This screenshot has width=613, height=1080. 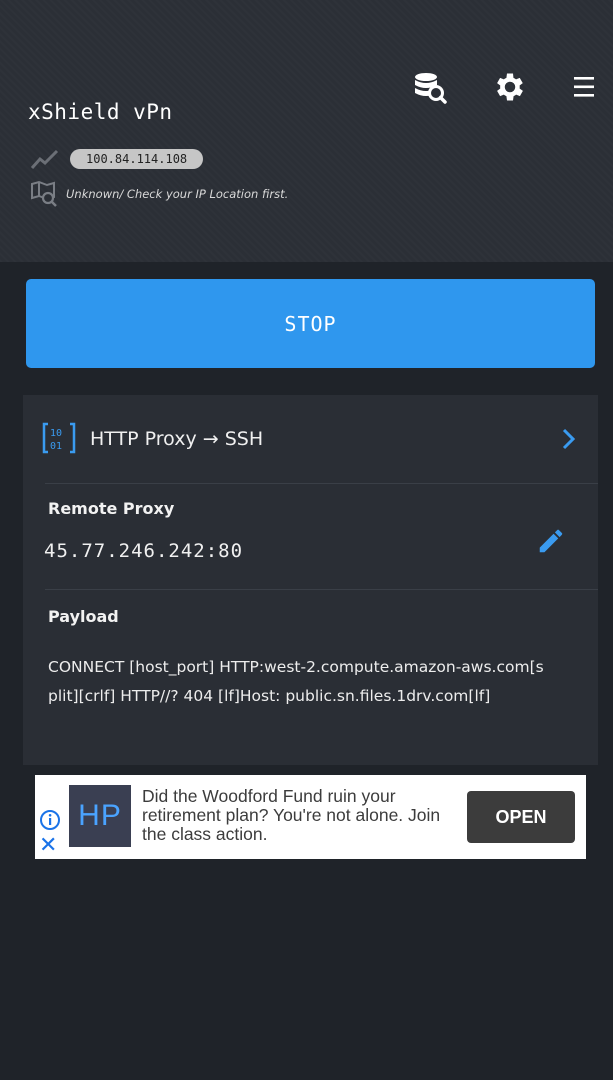 I want to click on payload-label: Payload, so click(x=83, y=616).